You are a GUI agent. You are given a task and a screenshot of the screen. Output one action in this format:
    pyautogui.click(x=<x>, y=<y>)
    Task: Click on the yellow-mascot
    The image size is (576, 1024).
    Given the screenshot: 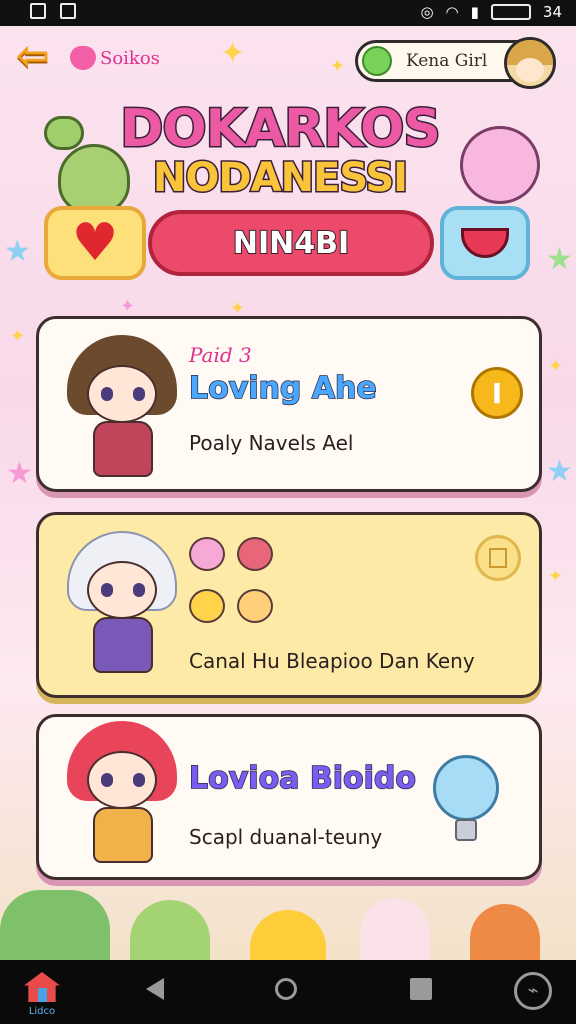 What is the action you would take?
    pyautogui.click(x=288, y=935)
    